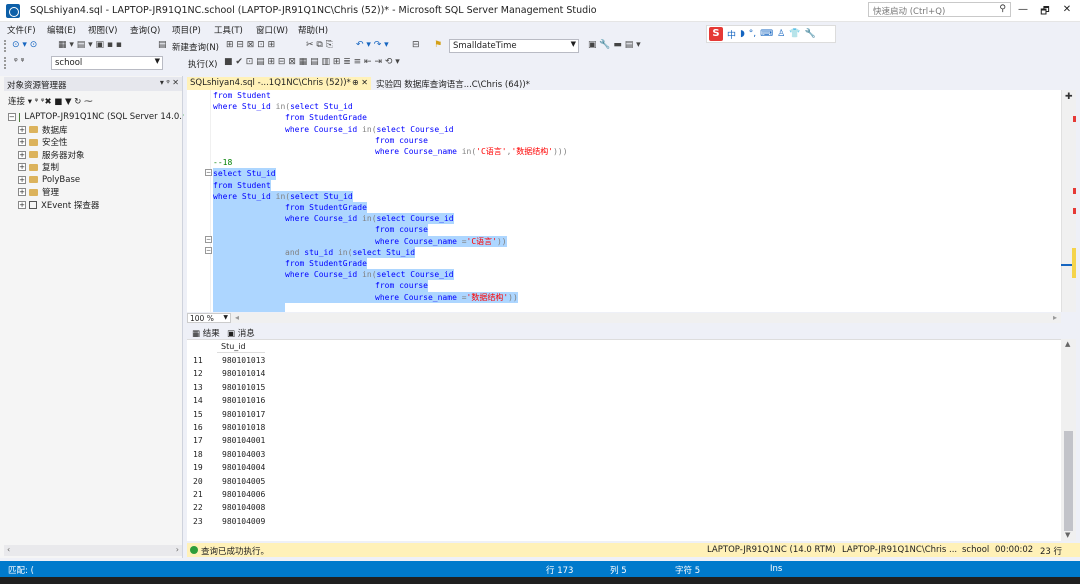 The height and width of the screenshot is (584, 1080). What do you see at coordinates (312, 62) in the screenshot?
I see `stop-icon: ■ ✔ ⊡ ▤ ⊞ ⊟ ⊠ ▦ ▤ ▥ ⊞ ≣ ≡ ⇤ ⇥ ⟲ ▾` at bounding box center [312, 62].